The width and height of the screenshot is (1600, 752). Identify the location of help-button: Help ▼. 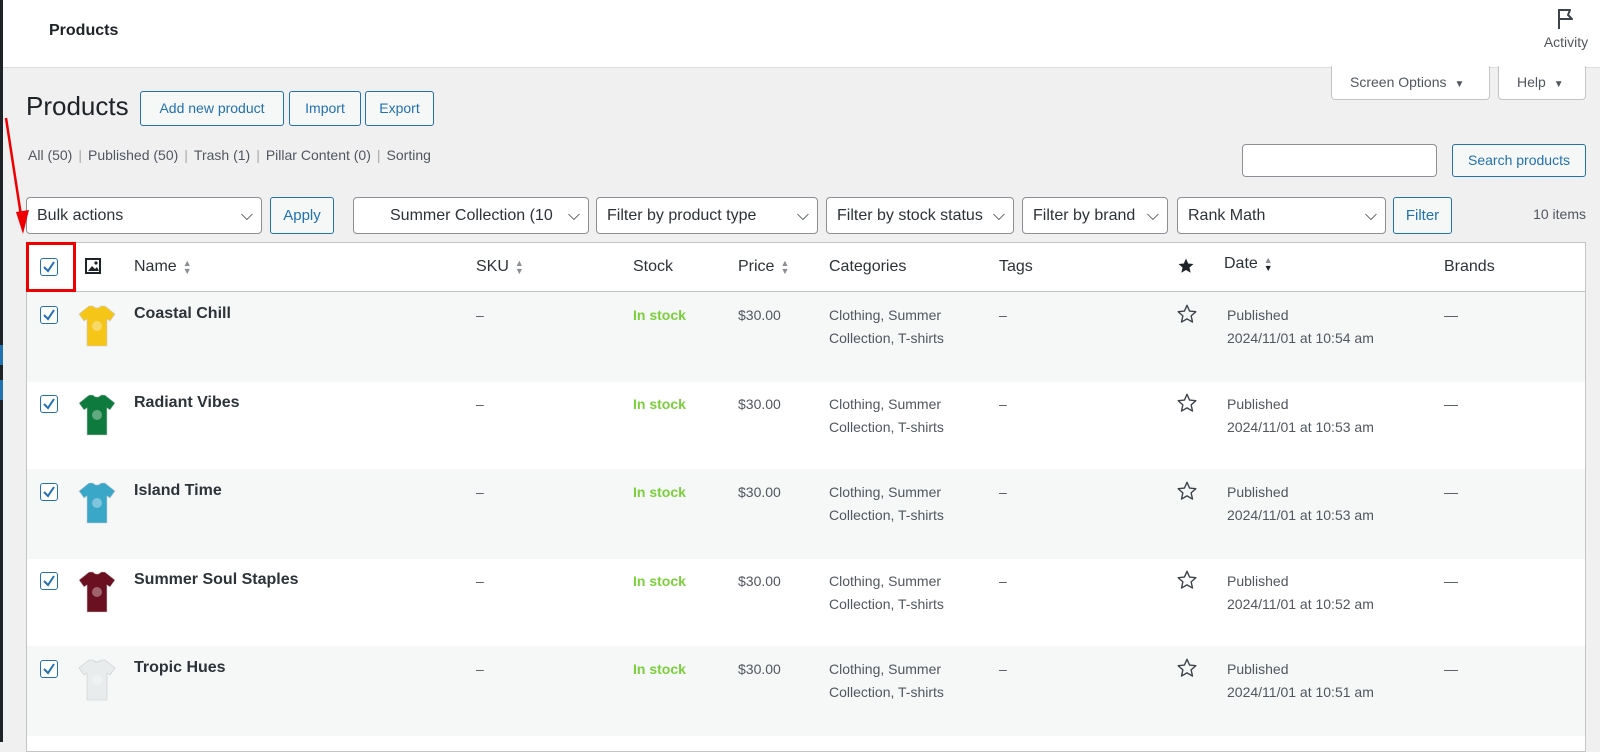
(1542, 83).